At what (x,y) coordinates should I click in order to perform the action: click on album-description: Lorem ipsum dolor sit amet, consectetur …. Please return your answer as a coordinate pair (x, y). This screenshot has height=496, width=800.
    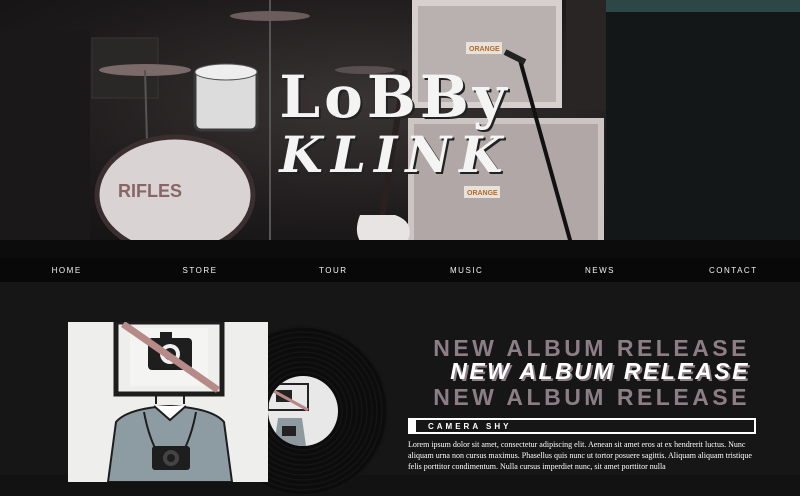
    Looking at the image, I should click on (580, 455).